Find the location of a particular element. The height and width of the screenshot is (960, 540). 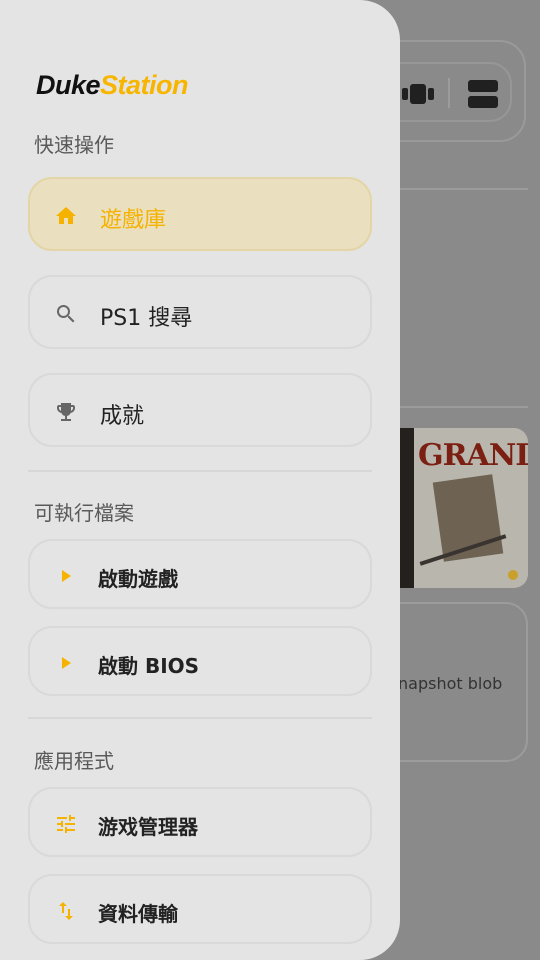

nav-item-label: 遊戲庫 is located at coordinates (133, 220).